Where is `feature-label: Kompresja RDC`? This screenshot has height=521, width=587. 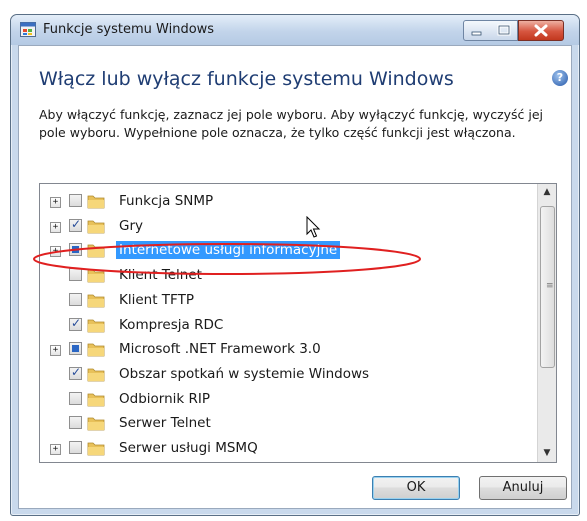
feature-label: Kompresja RDC is located at coordinates (171, 324).